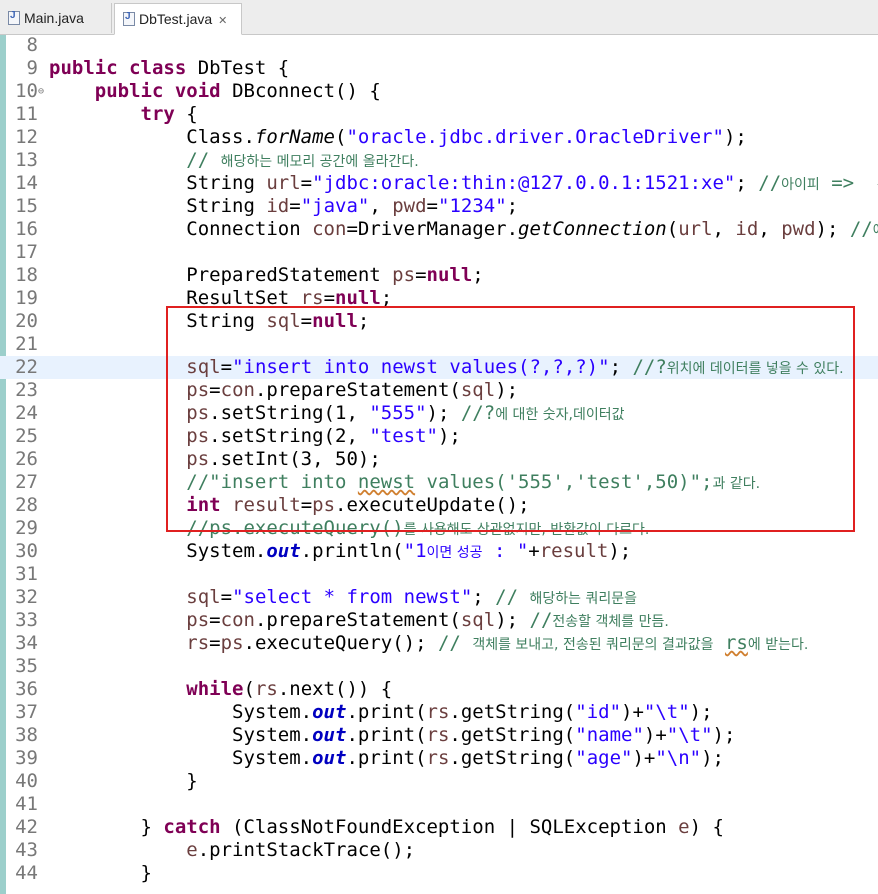 The width and height of the screenshot is (878, 894). I want to click on line-number: 39, so click(26, 758).